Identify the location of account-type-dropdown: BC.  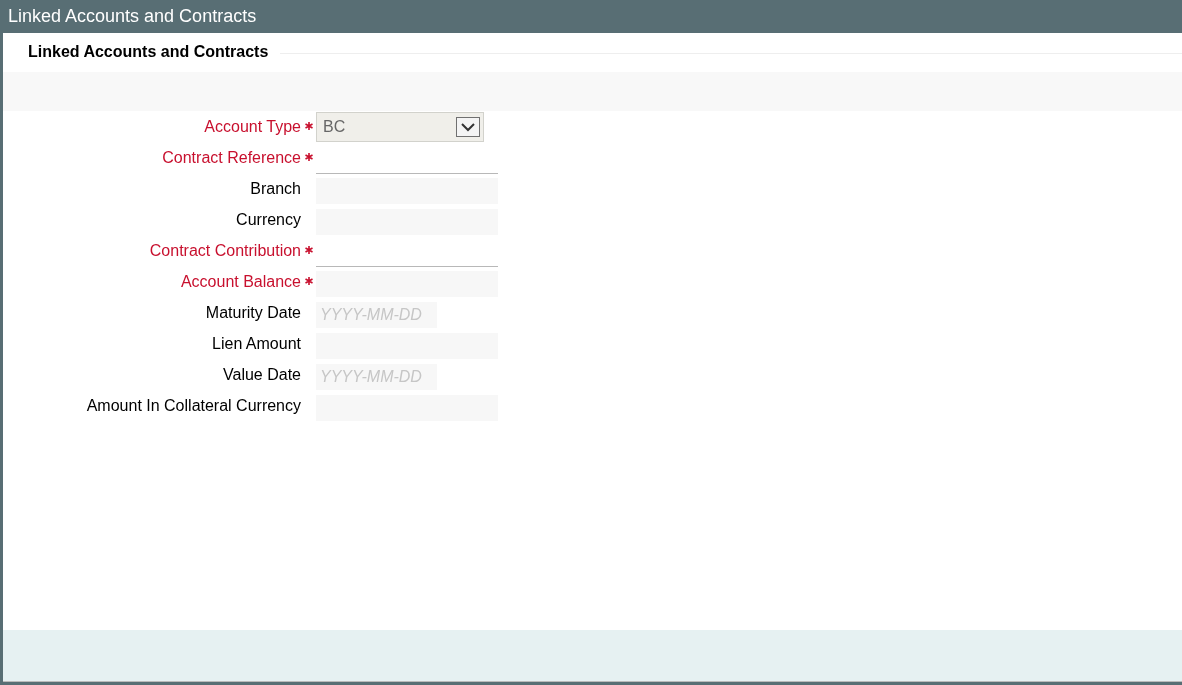
(400, 126).